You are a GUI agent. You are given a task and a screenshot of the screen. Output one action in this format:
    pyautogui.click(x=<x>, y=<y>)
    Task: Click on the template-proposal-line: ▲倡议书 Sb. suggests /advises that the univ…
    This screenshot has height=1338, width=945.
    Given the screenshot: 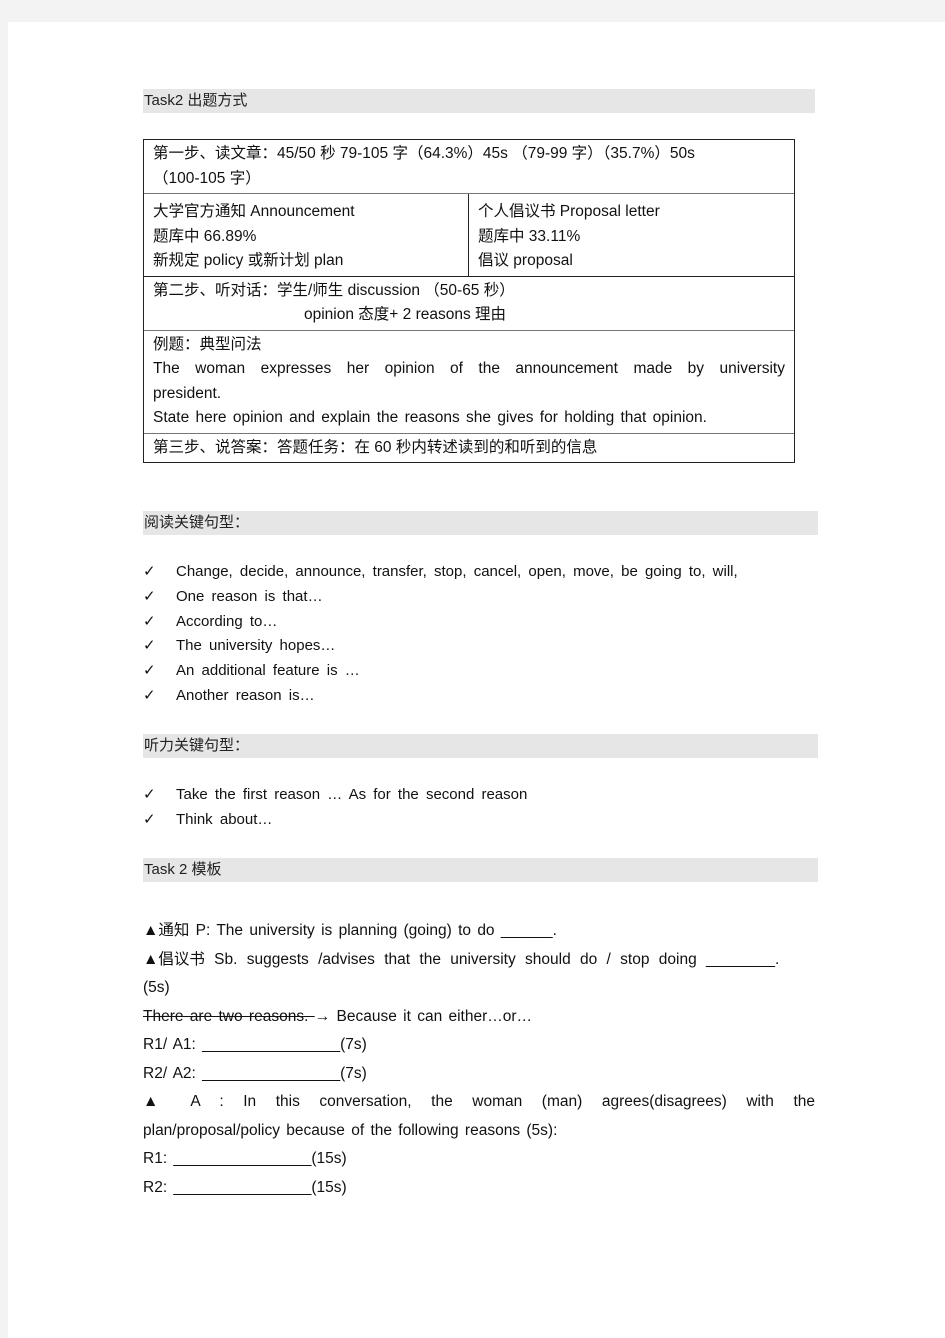 What is the action you would take?
    pyautogui.click(x=479, y=960)
    